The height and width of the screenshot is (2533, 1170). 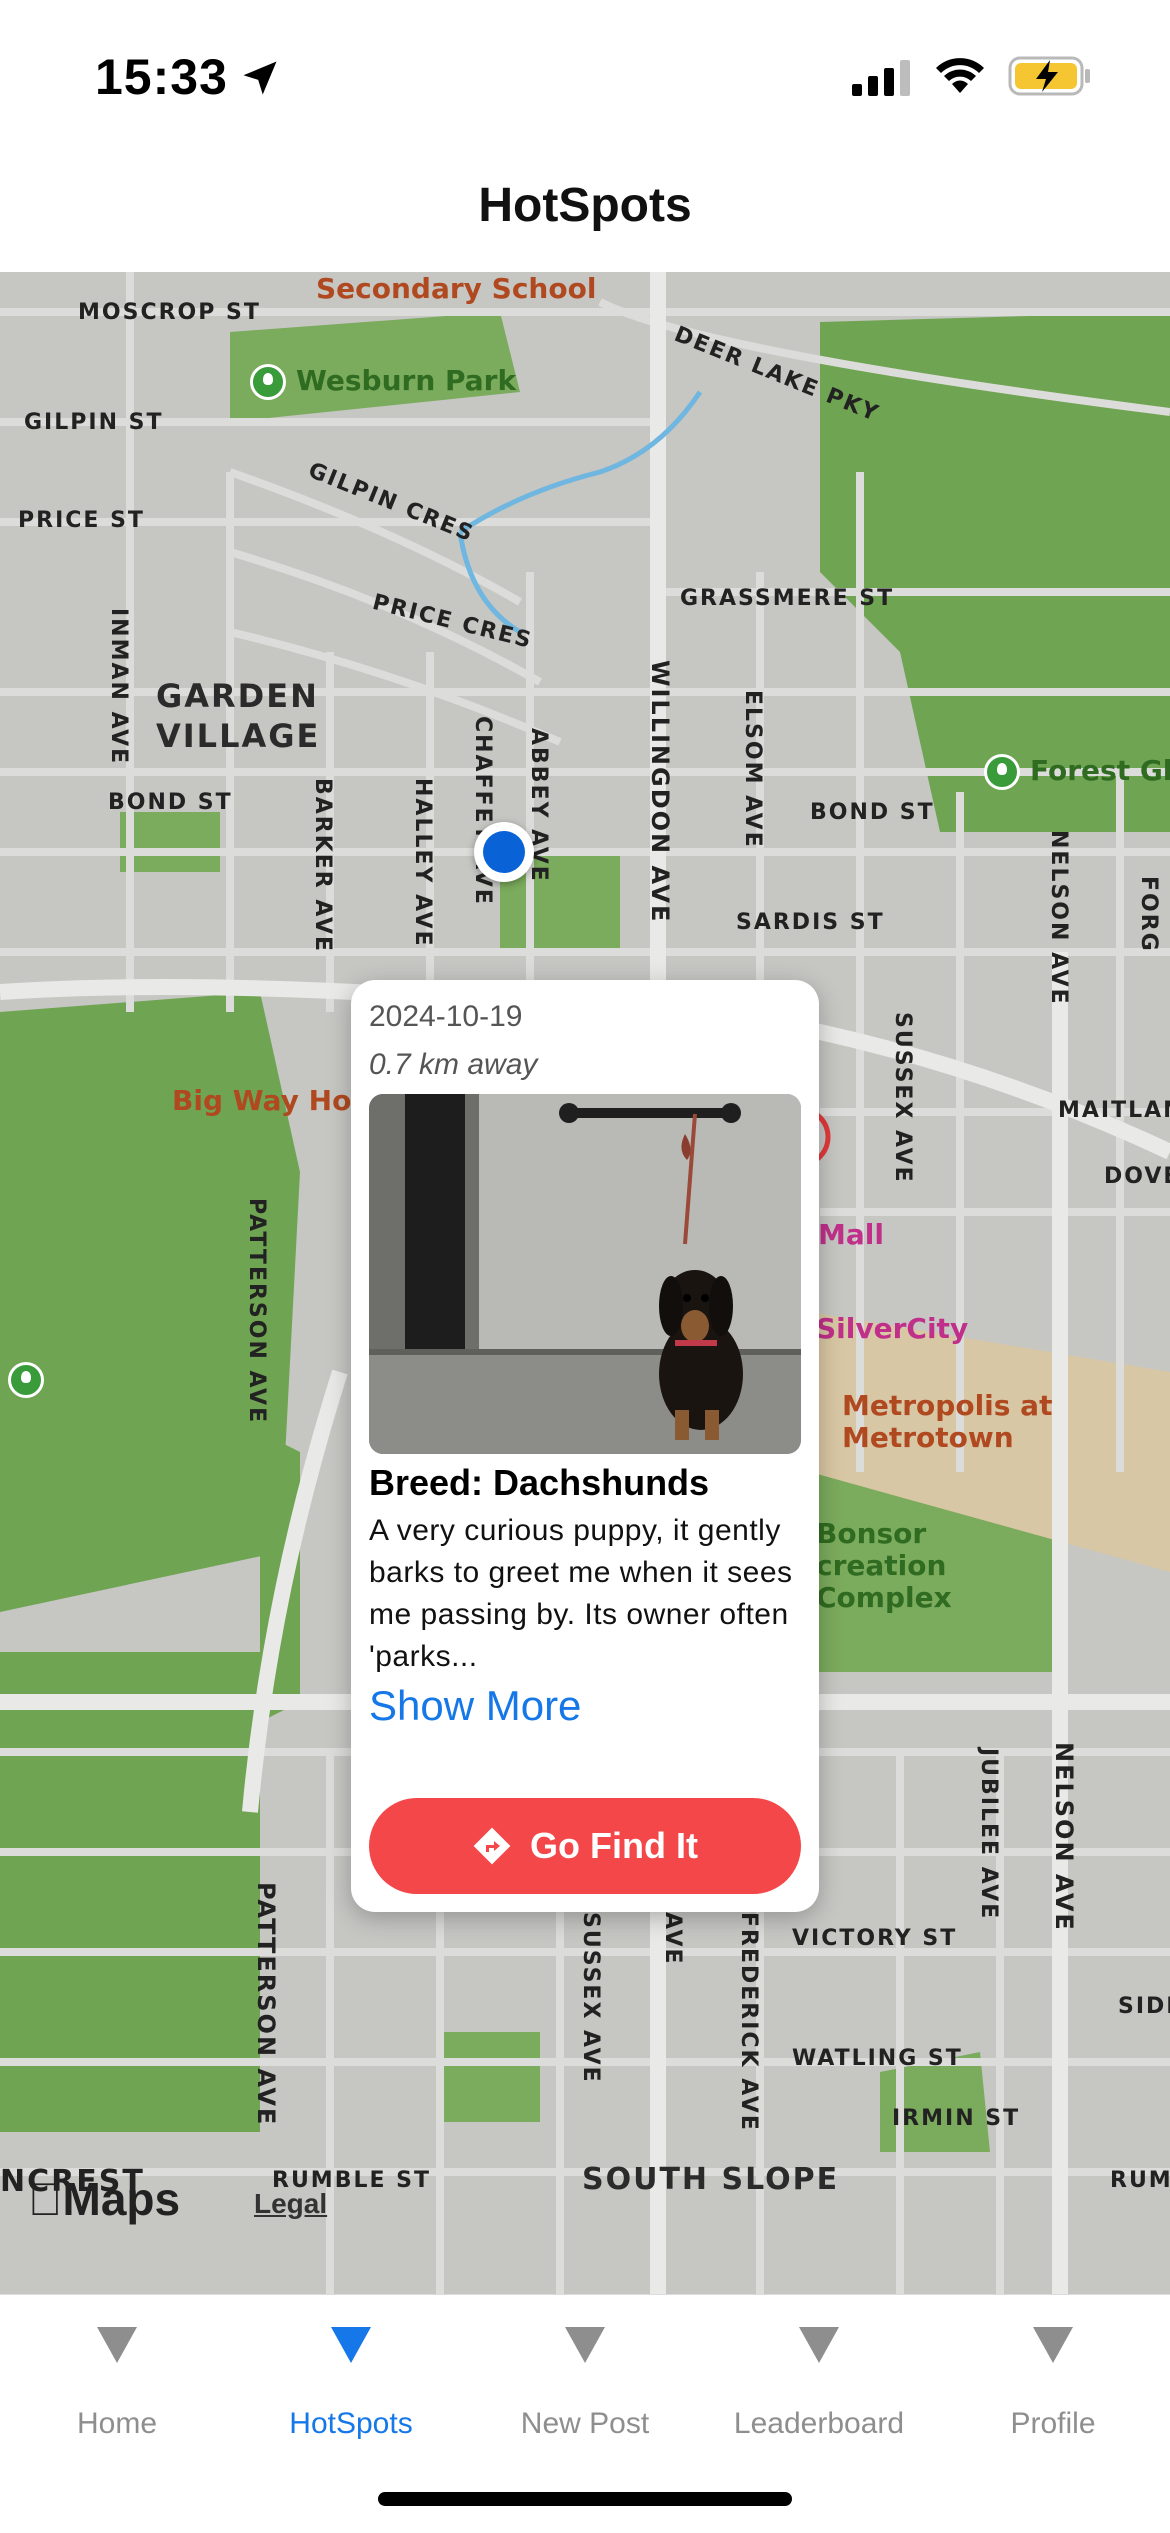 I want to click on breed-title: Breed: Dachshunds, so click(x=539, y=1482).